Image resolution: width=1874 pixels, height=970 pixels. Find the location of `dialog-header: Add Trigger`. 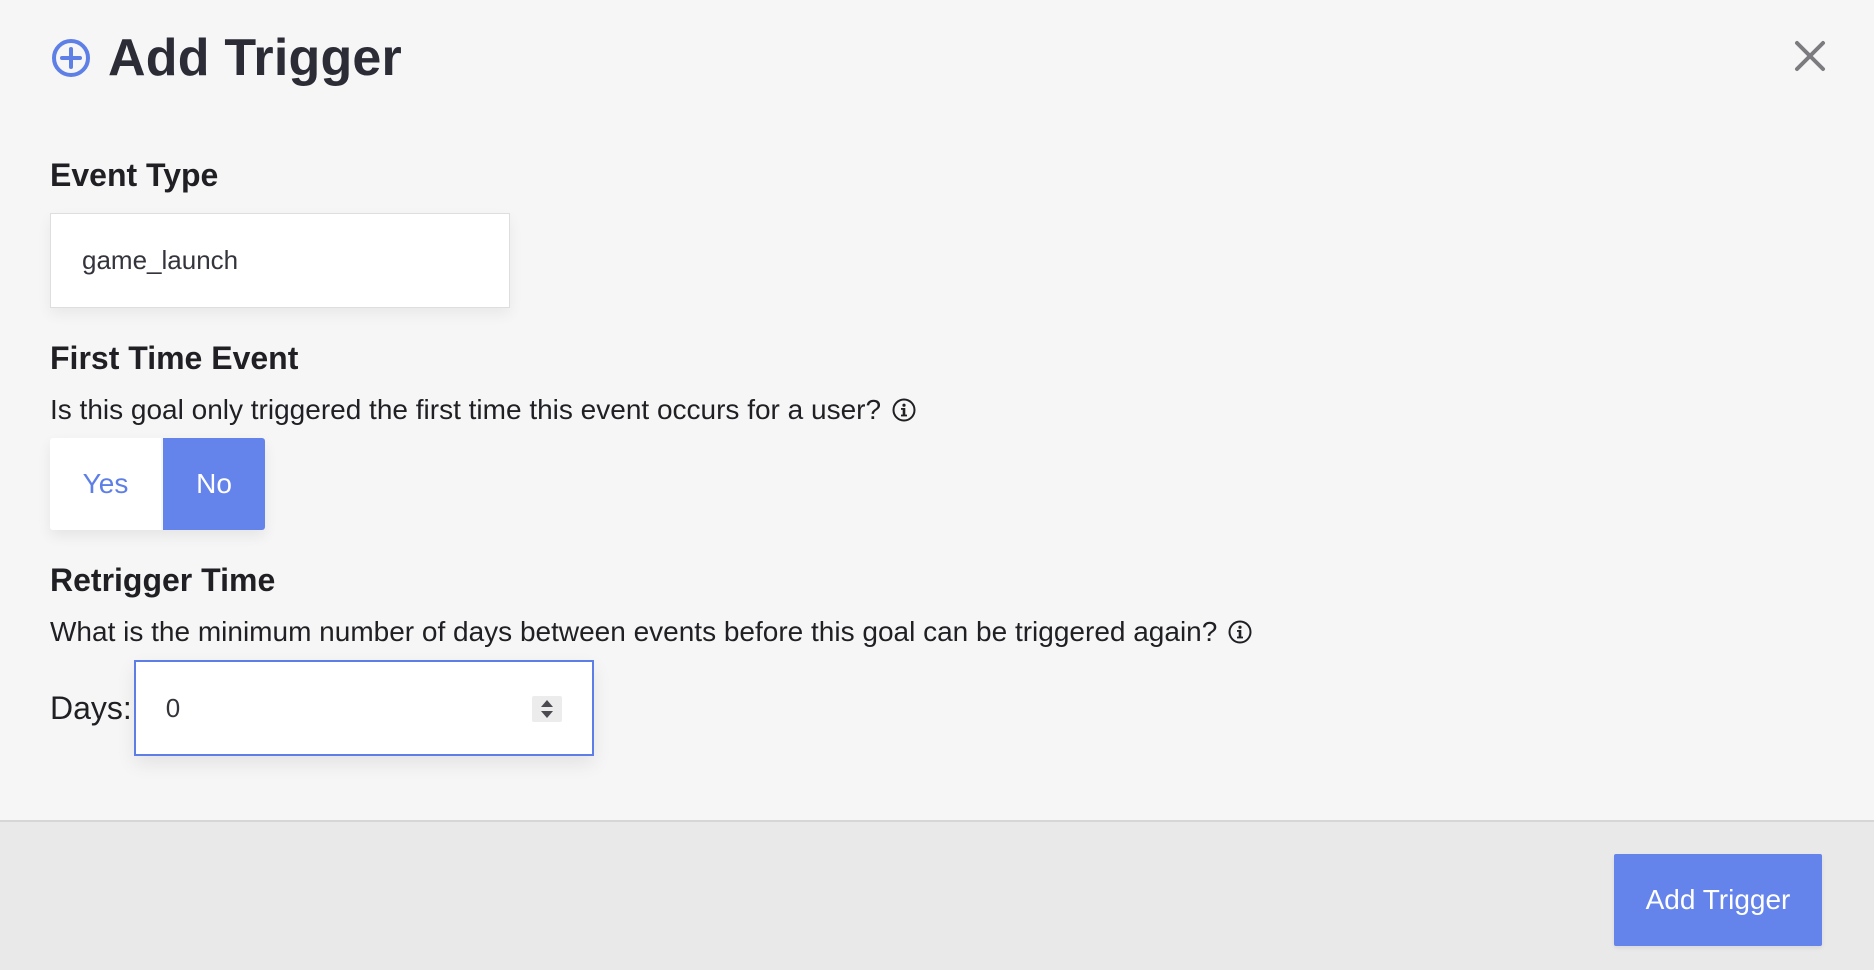

dialog-header: Add Trigger is located at coordinates (226, 58).